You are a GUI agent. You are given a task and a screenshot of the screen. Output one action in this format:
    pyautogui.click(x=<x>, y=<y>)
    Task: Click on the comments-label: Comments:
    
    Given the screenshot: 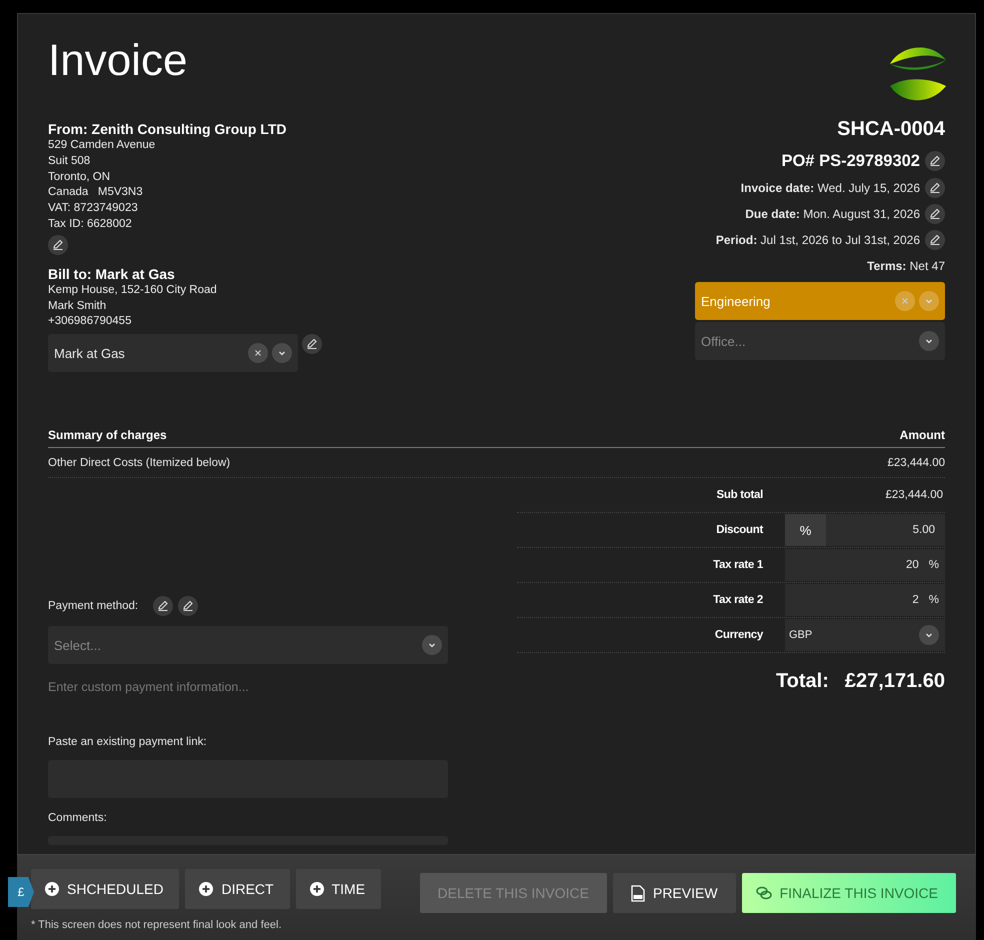 What is the action you would take?
    pyautogui.click(x=78, y=818)
    